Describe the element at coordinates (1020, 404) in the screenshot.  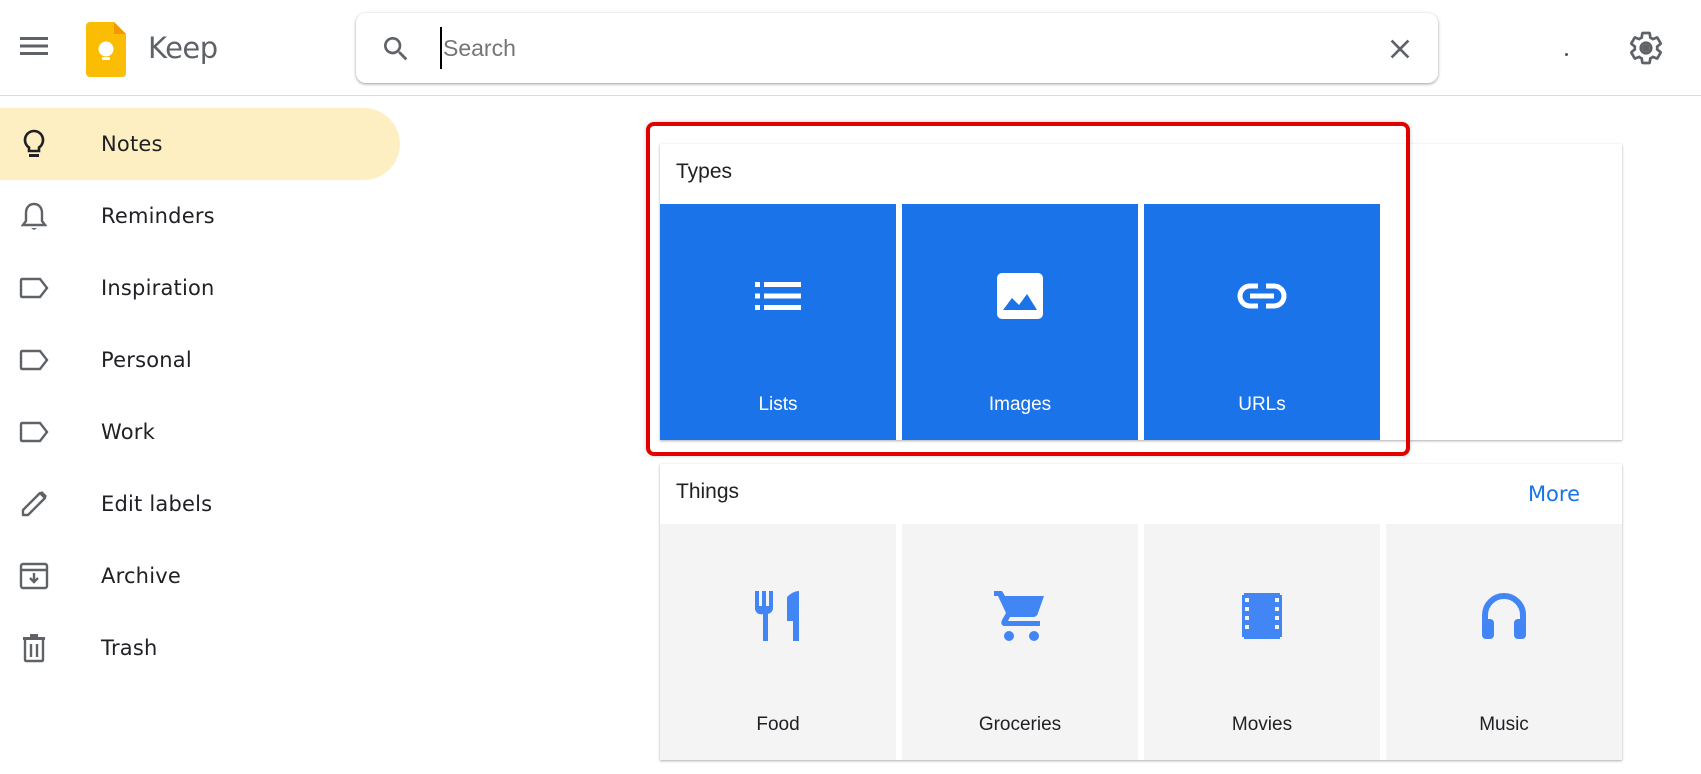
I see `tile-label: Images` at that location.